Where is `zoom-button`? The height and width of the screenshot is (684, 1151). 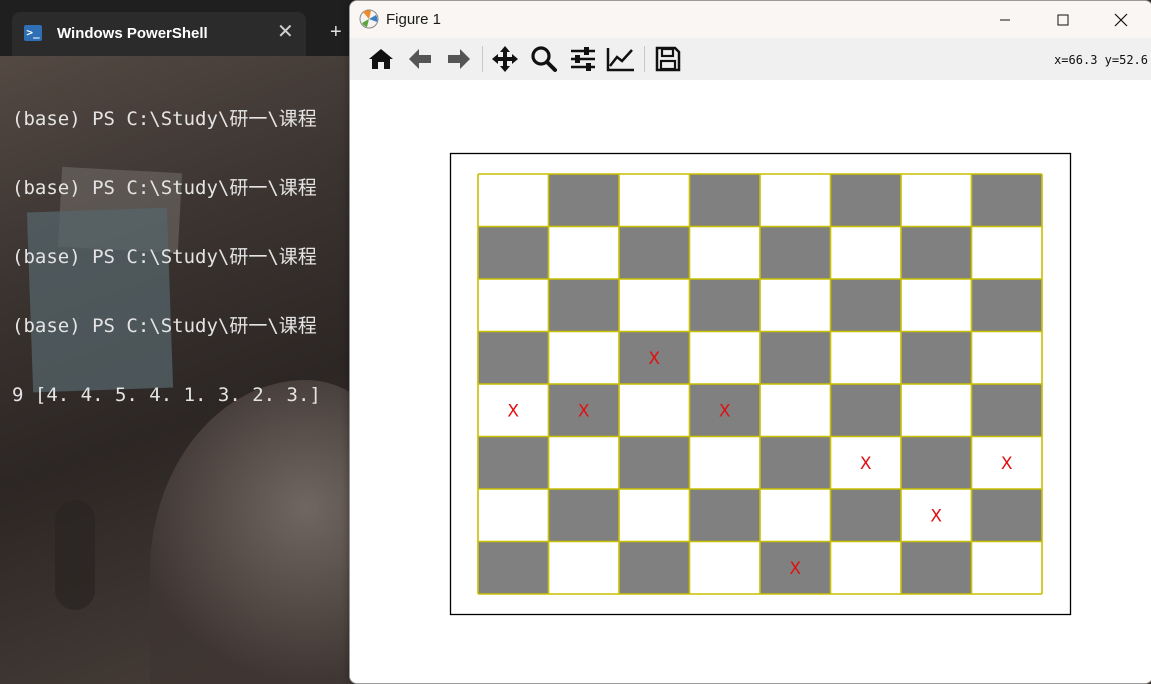 zoom-button is located at coordinates (544, 59).